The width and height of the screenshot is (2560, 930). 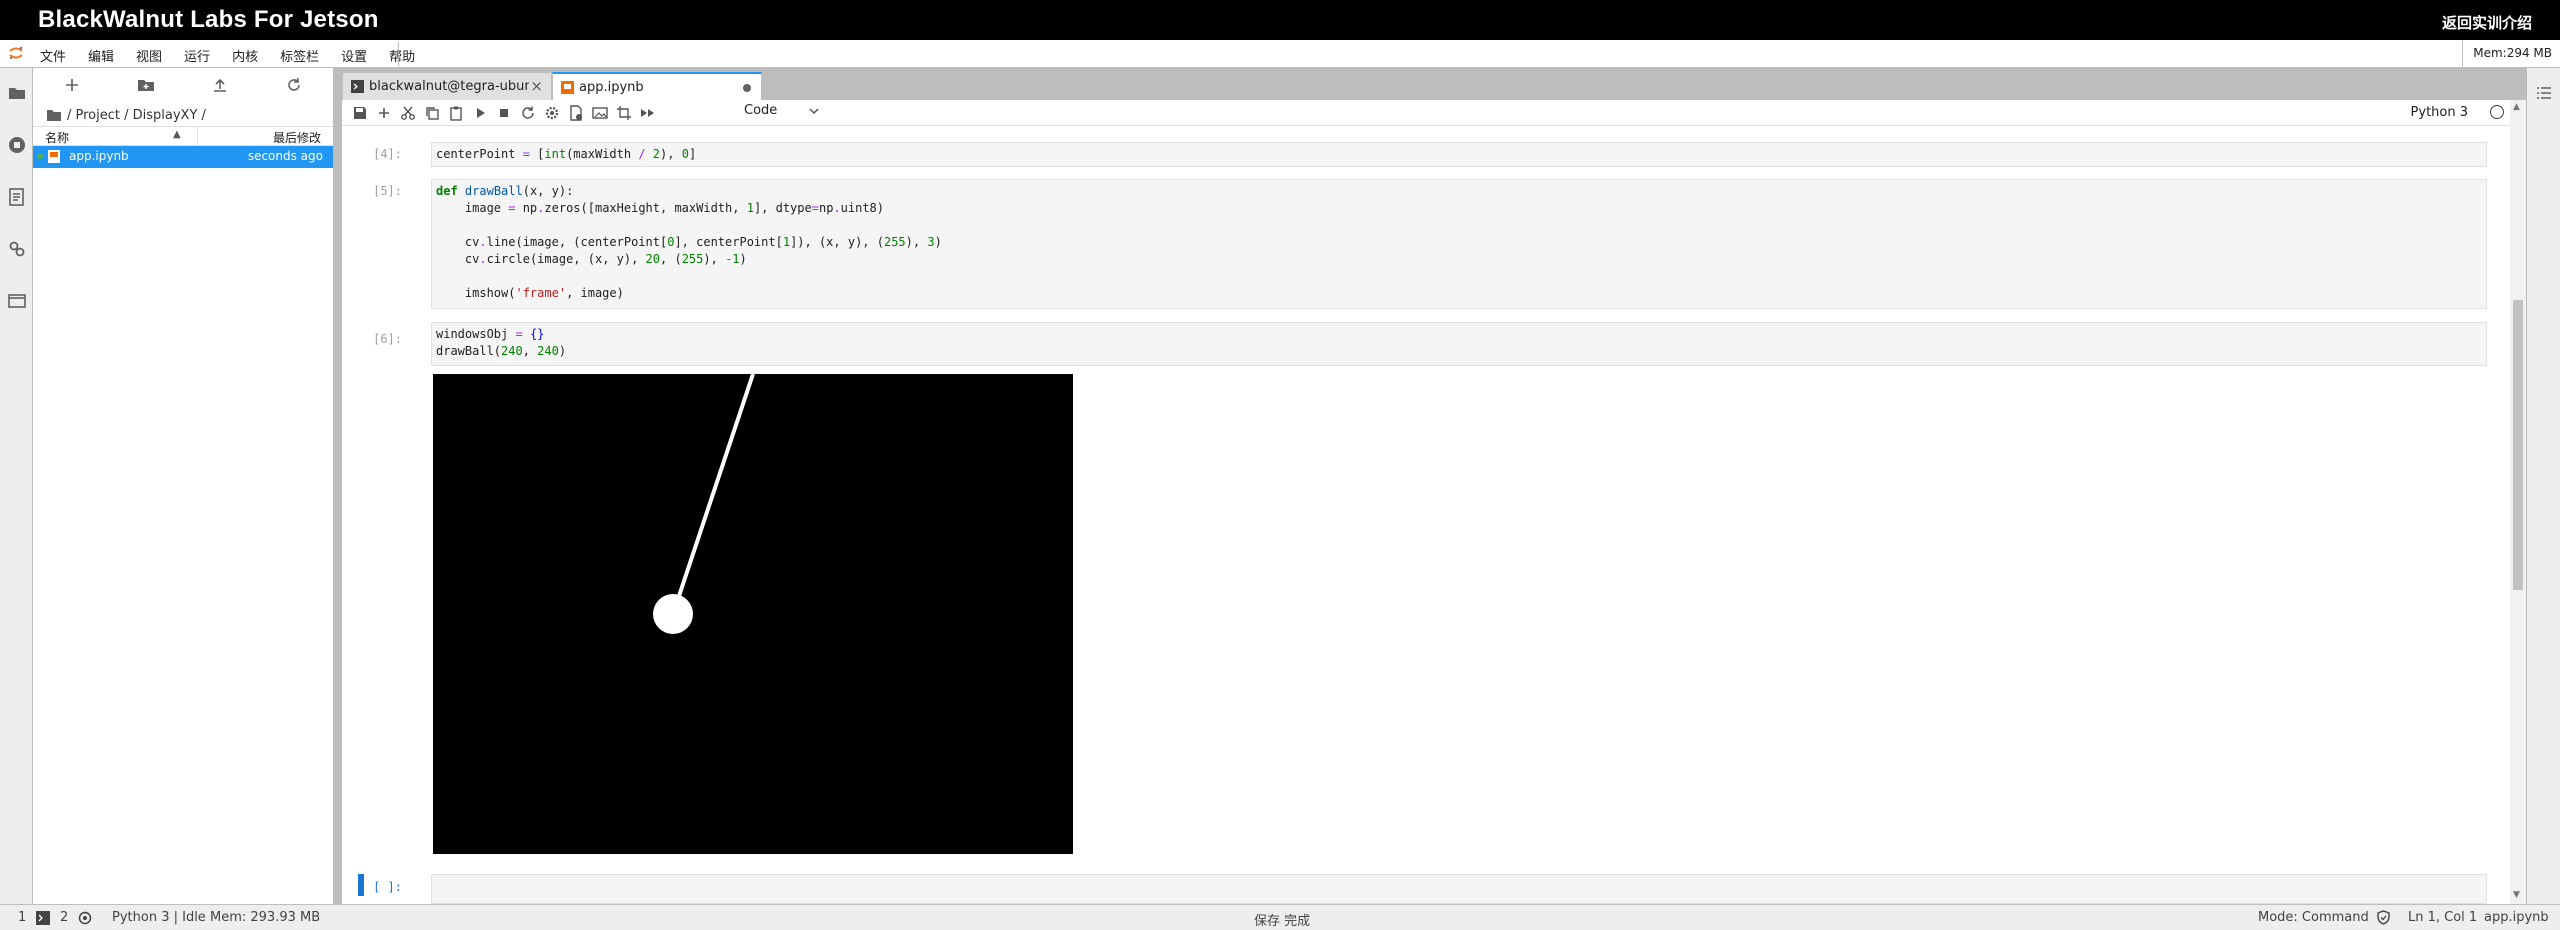 What do you see at coordinates (2383, 917) in the screenshot?
I see `trust-shield-icon` at bounding box center [2383, 917].